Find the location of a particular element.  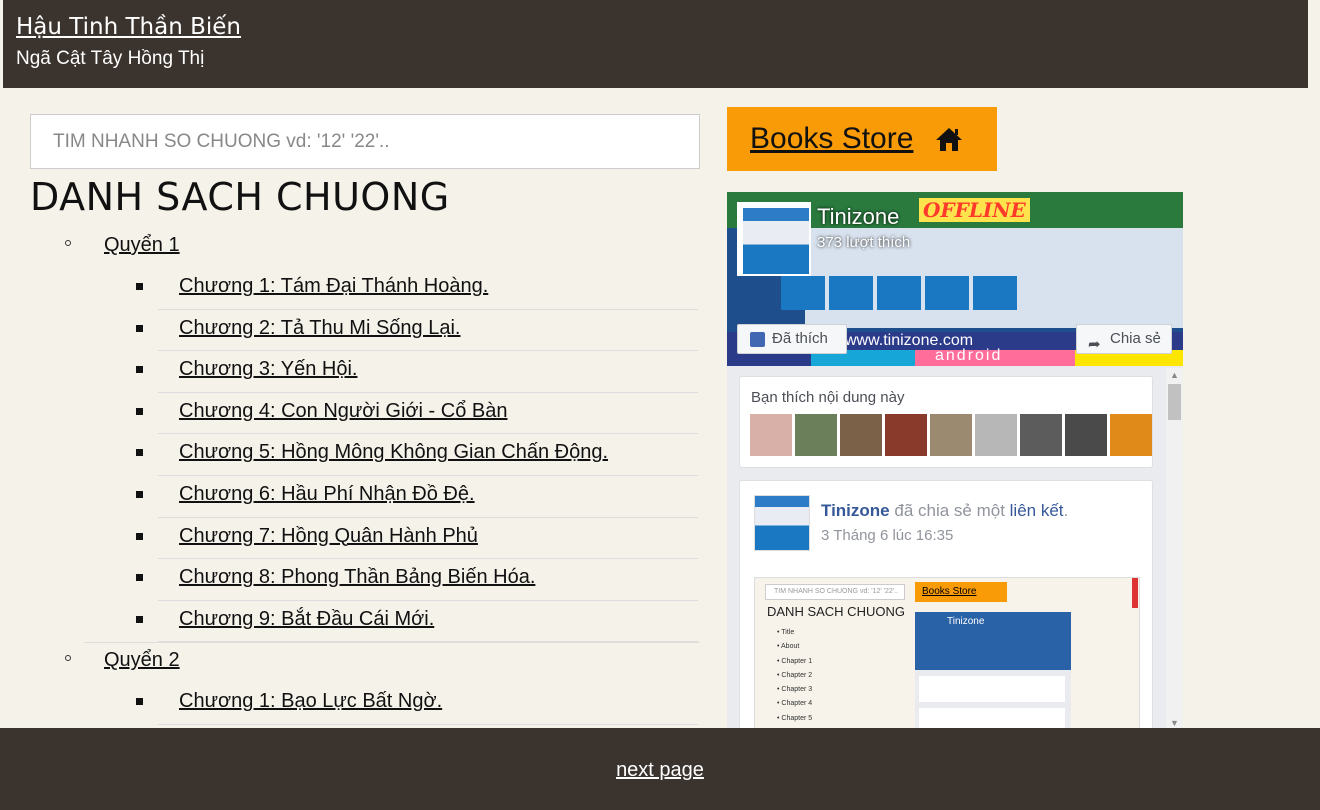

friend-avatars is located at coordinates (951, 435).